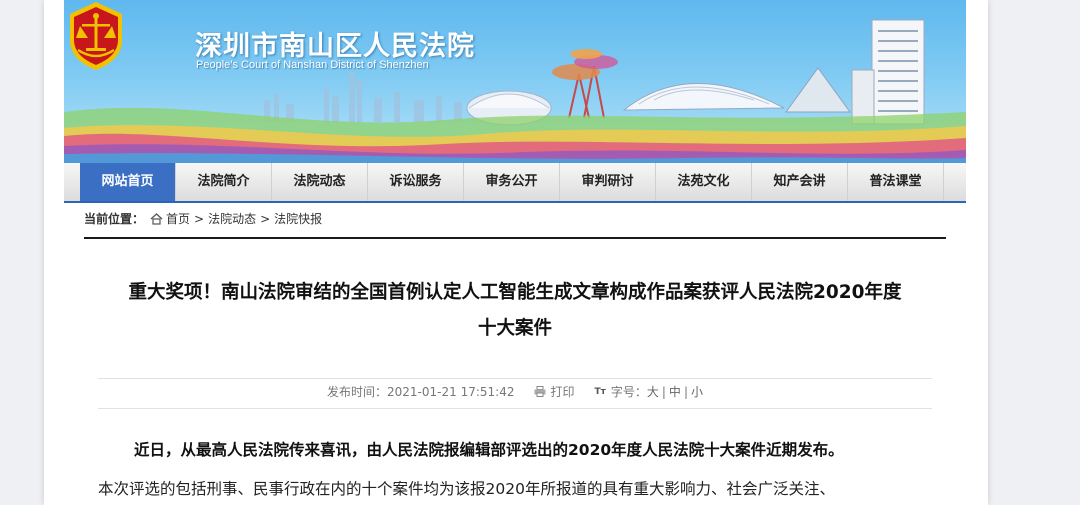  Describe the element at coordinates (600, 391) in the screenshot. I see `font-size-icon: Tт` at that location.